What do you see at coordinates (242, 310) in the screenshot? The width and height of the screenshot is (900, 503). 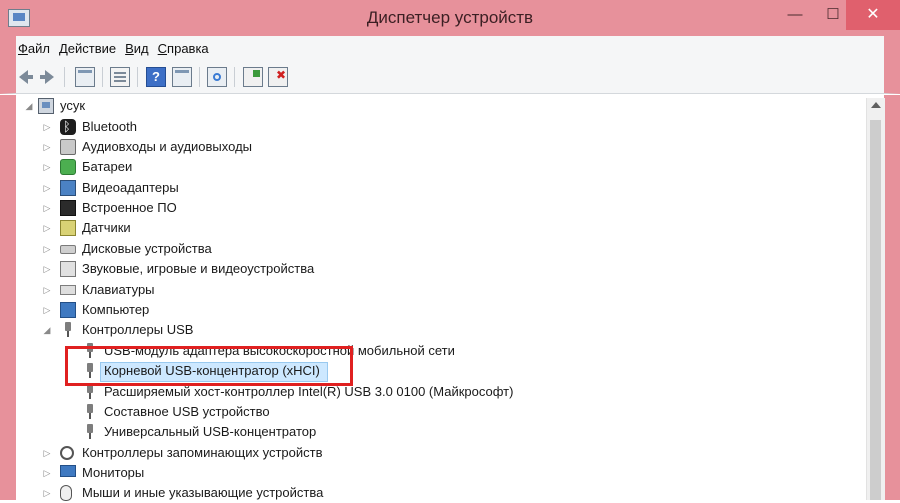 I see `tree-item-computer: ▷ Компьютер` at bounding box center [242, 310].